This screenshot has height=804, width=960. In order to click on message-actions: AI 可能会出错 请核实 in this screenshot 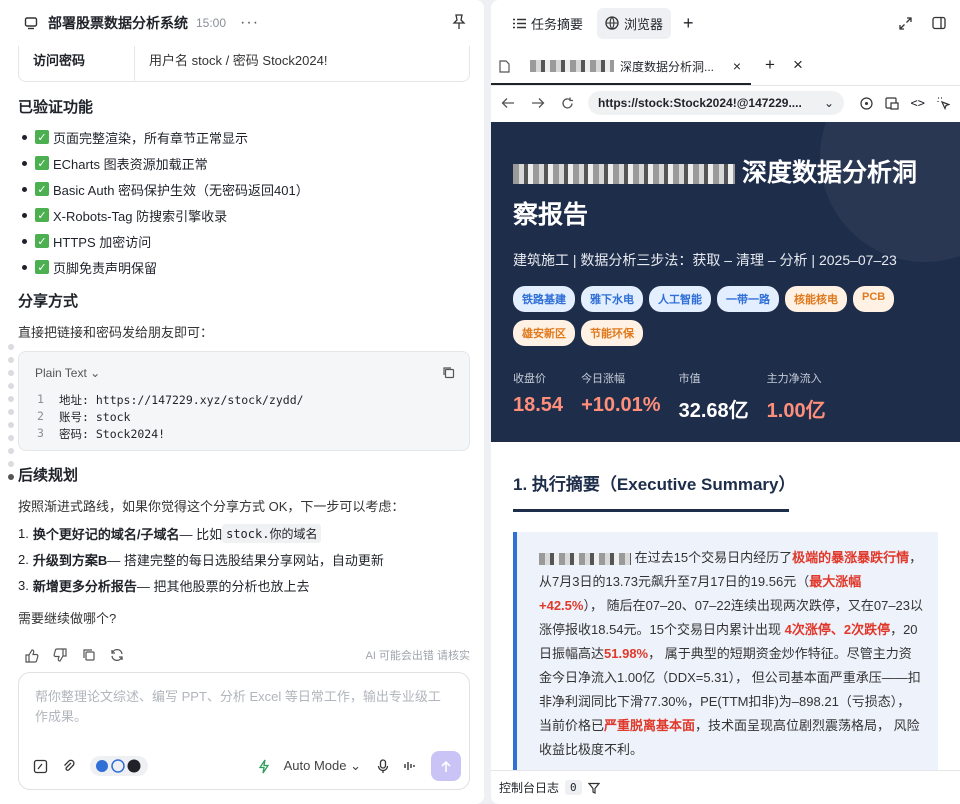, I will do `click(247, 655)`.